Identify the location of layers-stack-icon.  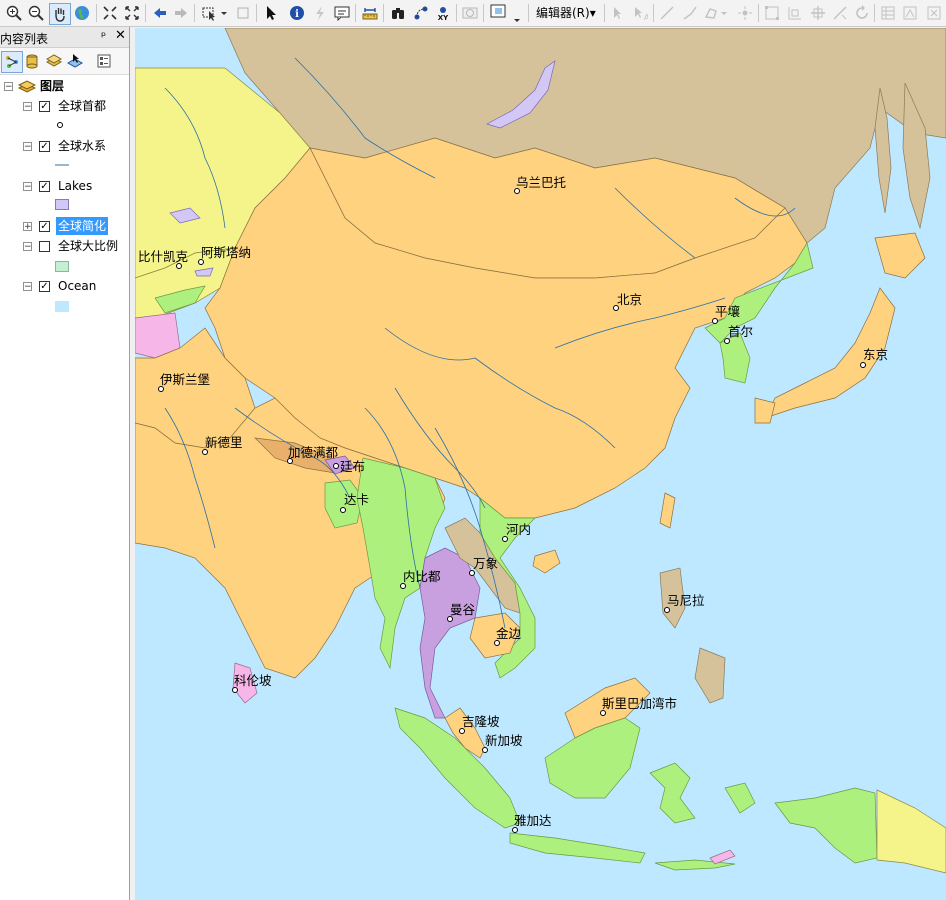
(27, 86).